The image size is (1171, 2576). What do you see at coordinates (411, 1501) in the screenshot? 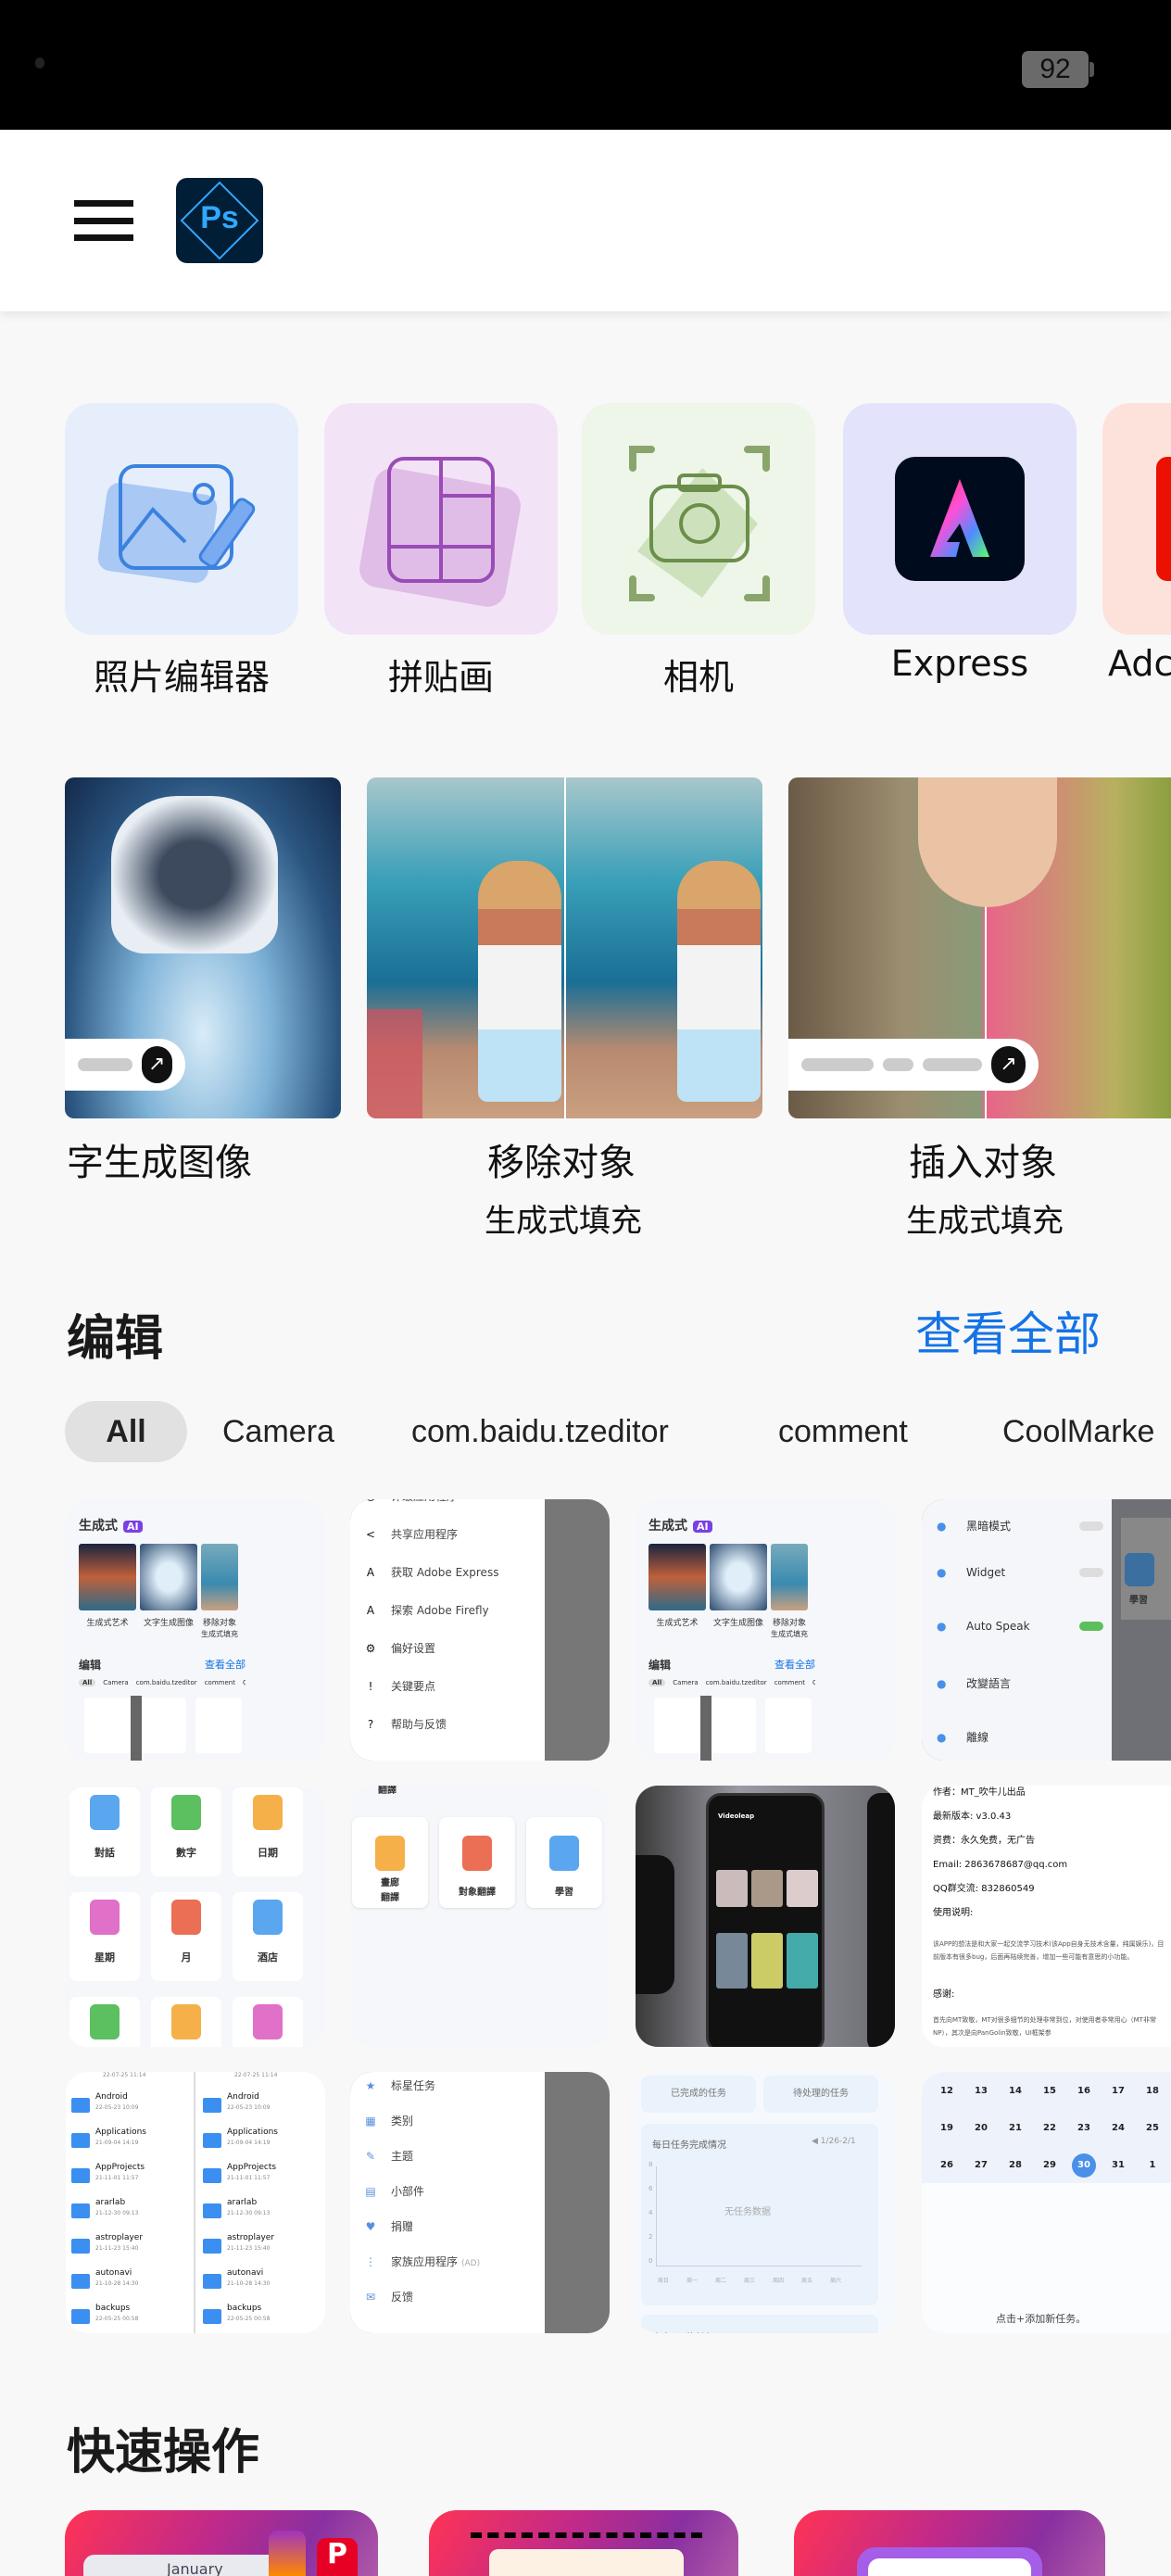
I see `drawer-item: ☺ 评级应用程序` at bounding box center [411, 1501].